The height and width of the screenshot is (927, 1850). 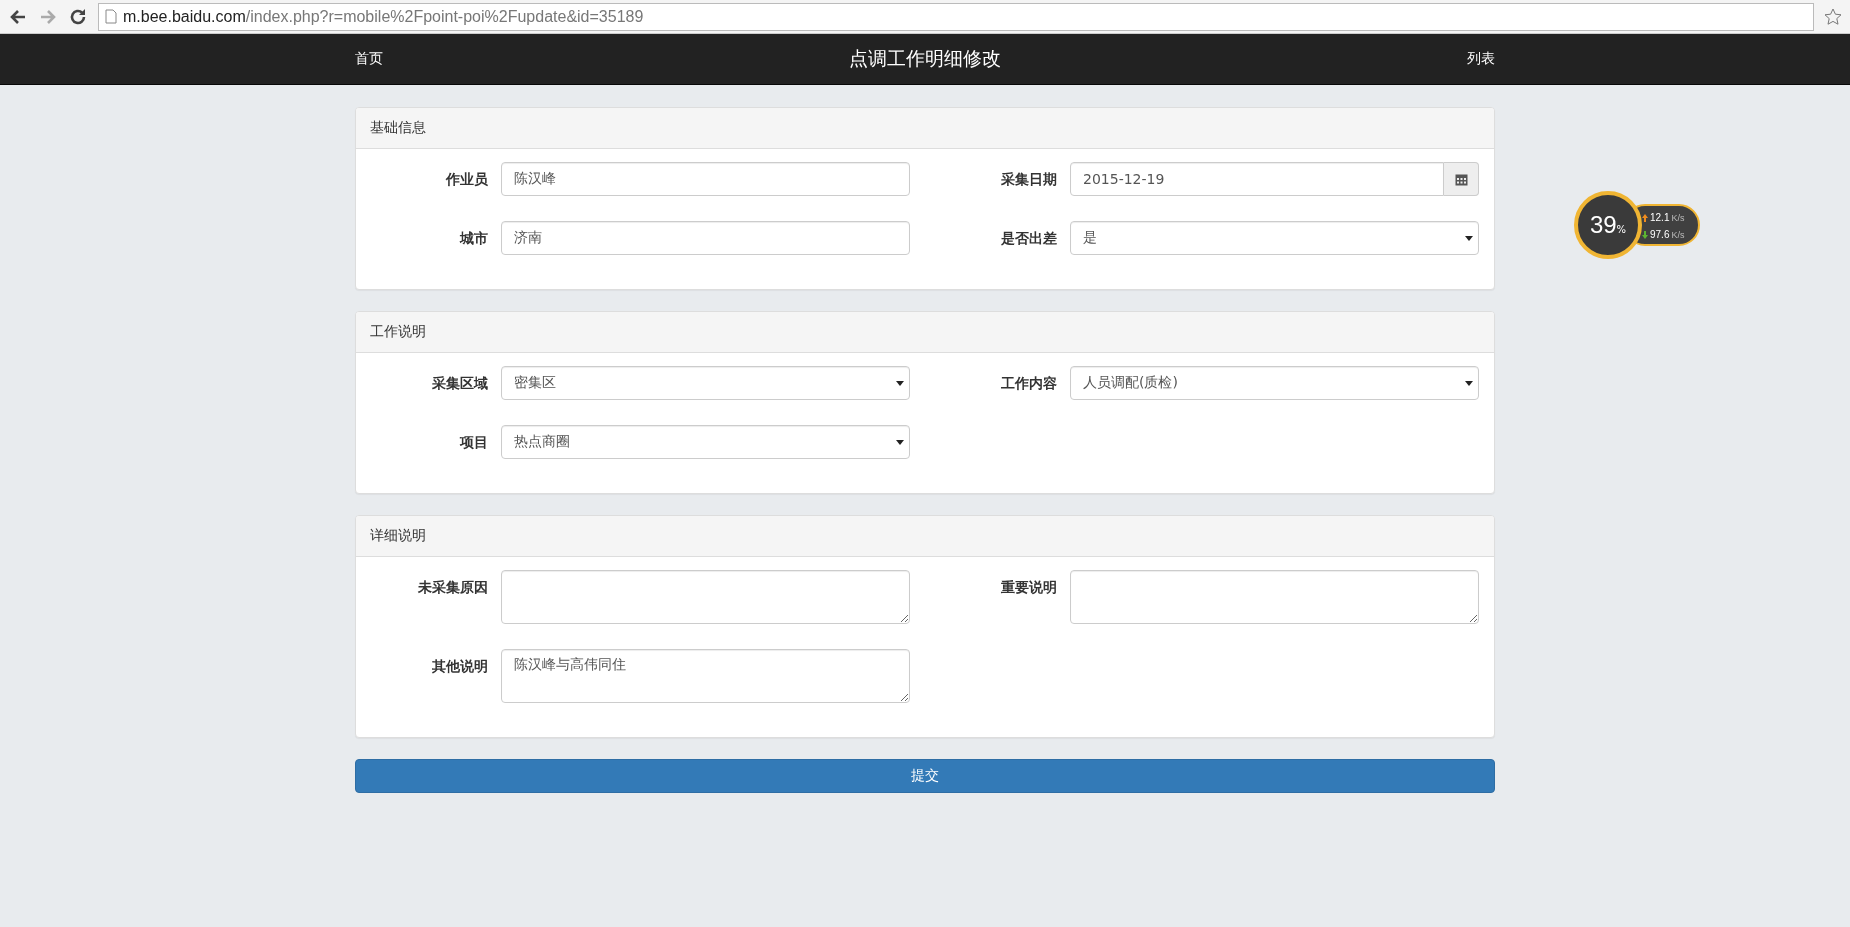 I want to click on url-text: m.bee.baidu.com/index.php?r=mobile%2Fpoint-poi%2Fupdate&id=35189, so click(x=383, y=16).